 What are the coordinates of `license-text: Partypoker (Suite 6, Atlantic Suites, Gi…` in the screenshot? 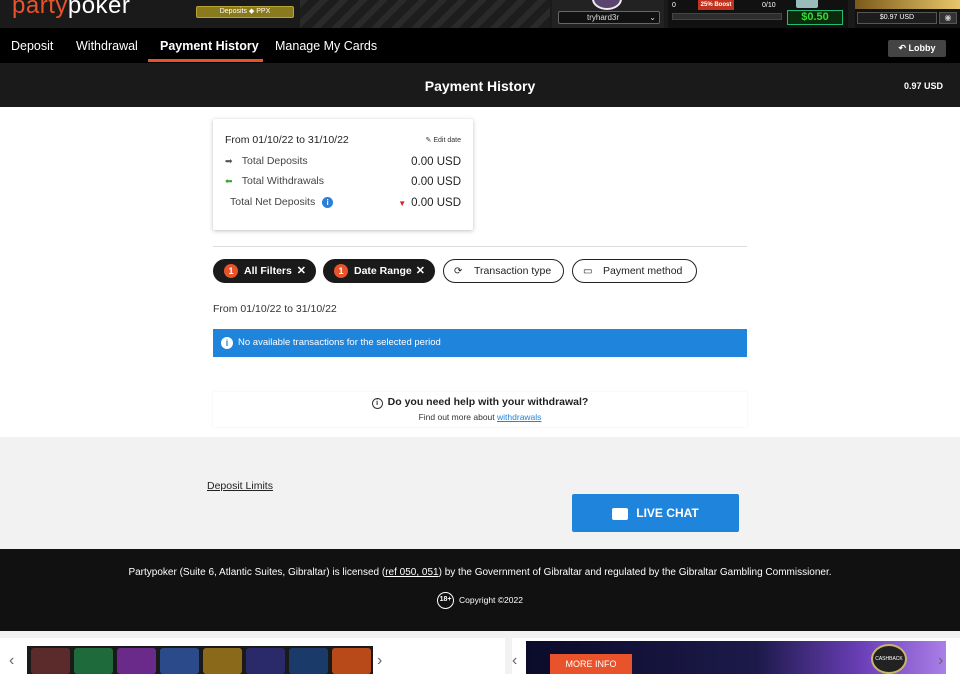 It's located at (480, 572).